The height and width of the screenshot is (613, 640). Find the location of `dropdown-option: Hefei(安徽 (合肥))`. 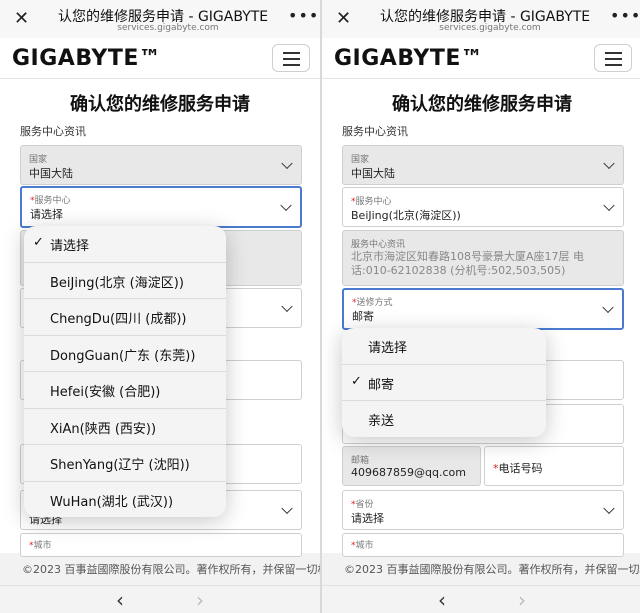

dropdown-option: Hefei(安徽 (合肥)) is located at coordinates (125, 390).